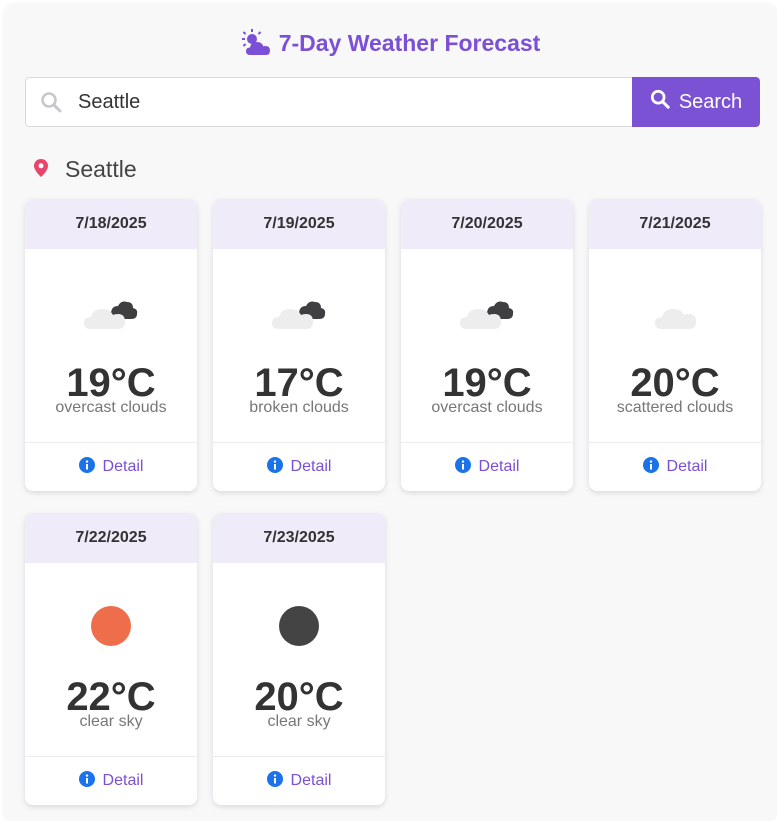 The image size is (777, 821). I want to click on moon-icon, so click(299, 626).